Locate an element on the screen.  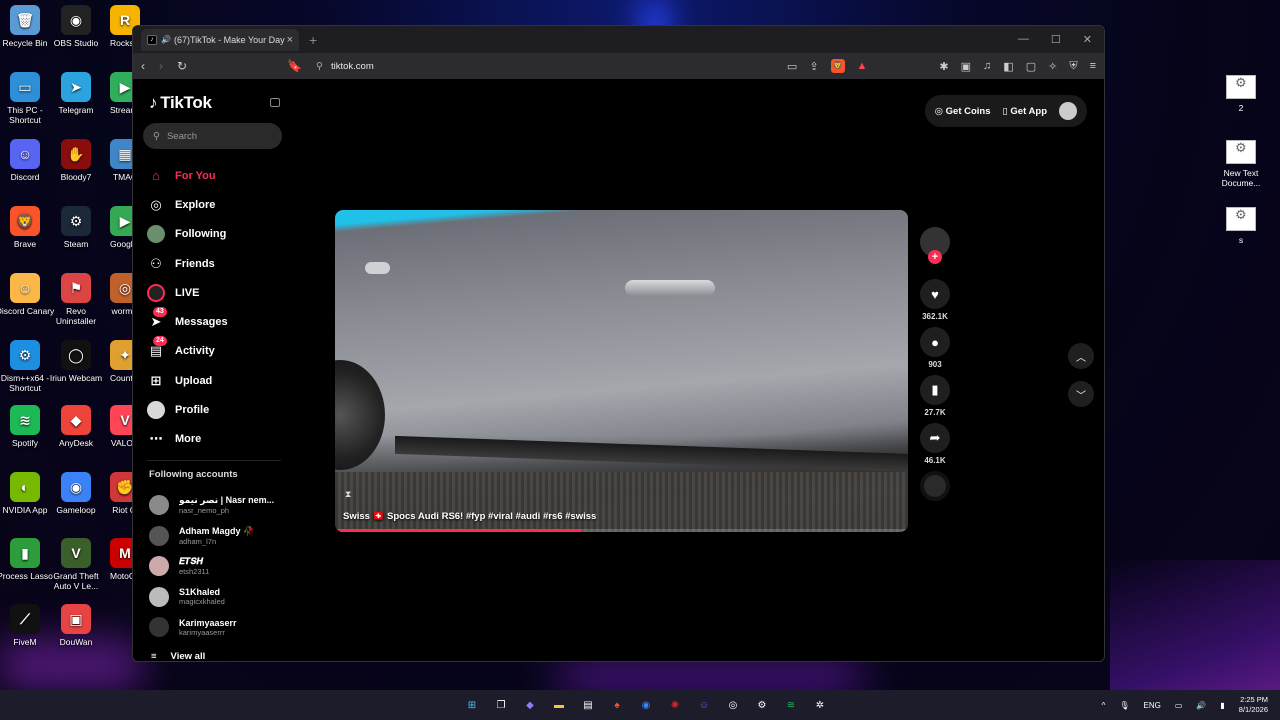
desktop-shortcut: ⚙ Steam is located at coordinates (76, 227).